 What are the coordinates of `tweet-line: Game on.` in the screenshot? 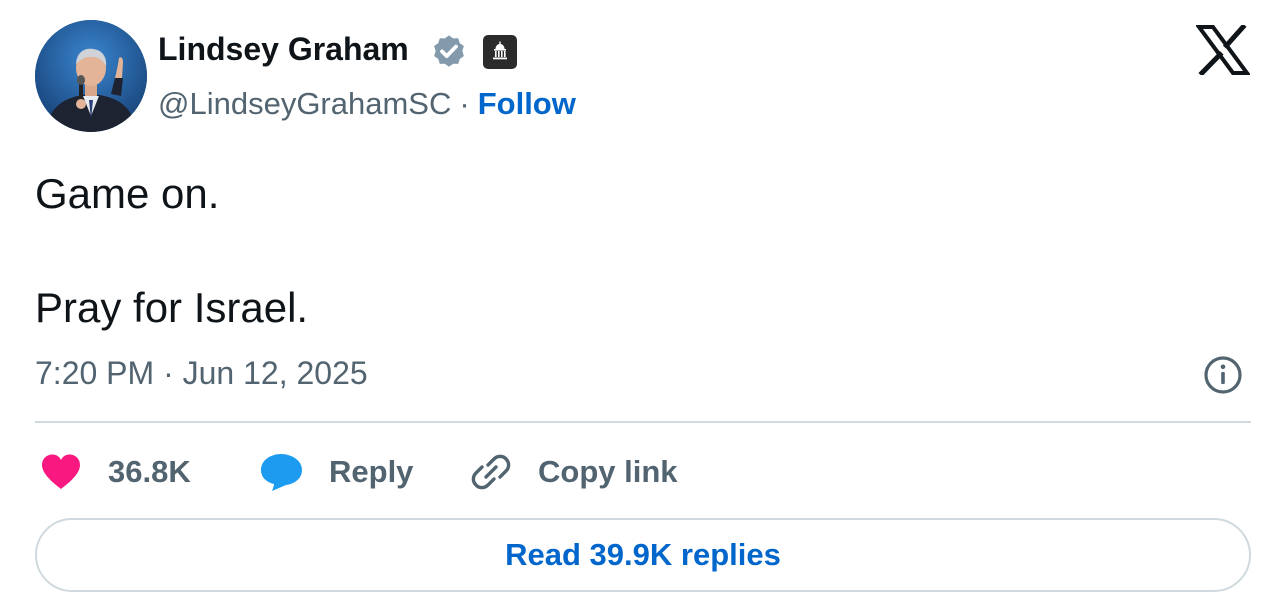 It's located at (127, 193).